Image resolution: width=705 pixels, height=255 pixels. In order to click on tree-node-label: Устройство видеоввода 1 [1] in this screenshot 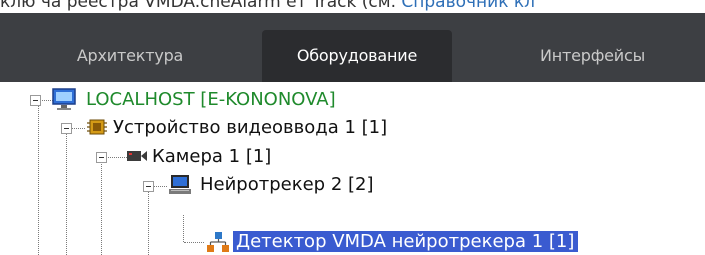, I will do `click(250, 127)`.